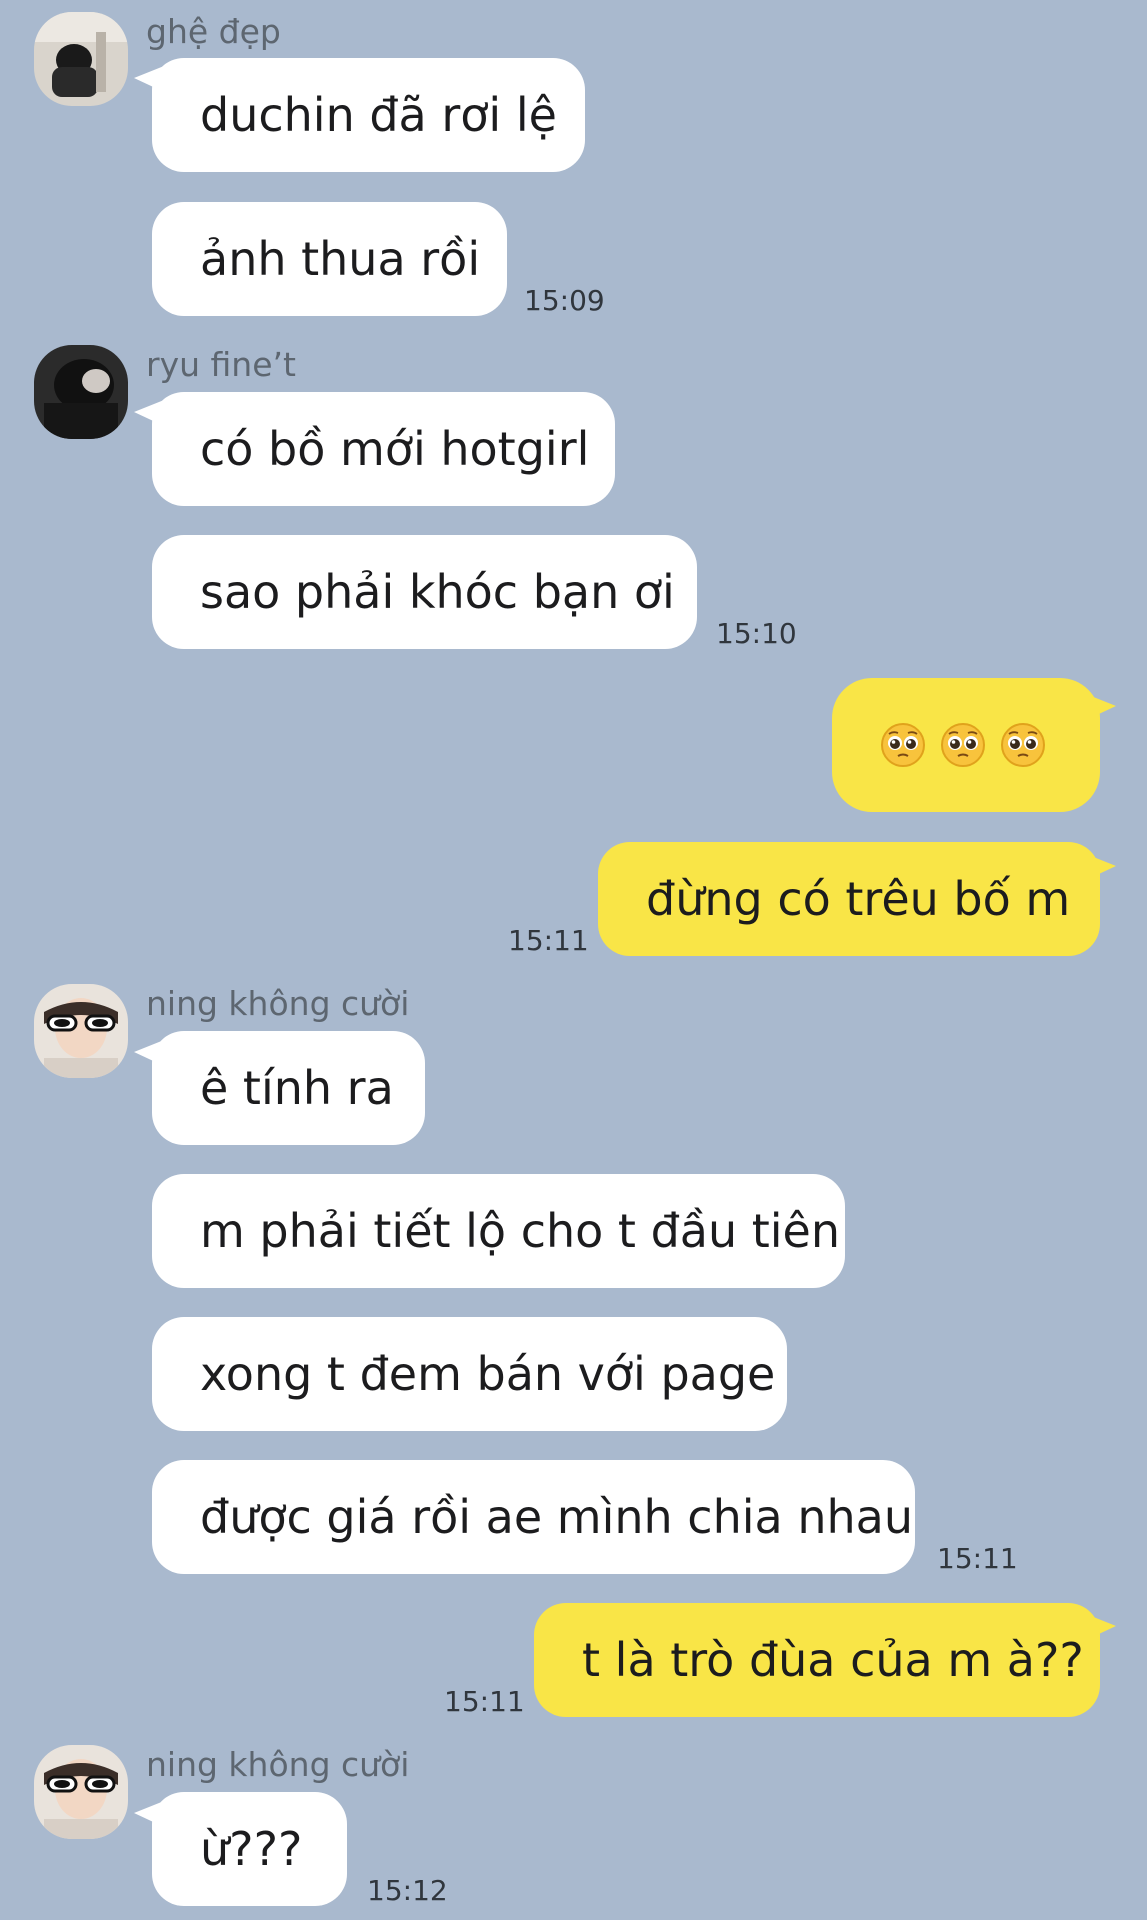  I want to click on message-bubble: đừng có trêu bố m, so click(849, 899).